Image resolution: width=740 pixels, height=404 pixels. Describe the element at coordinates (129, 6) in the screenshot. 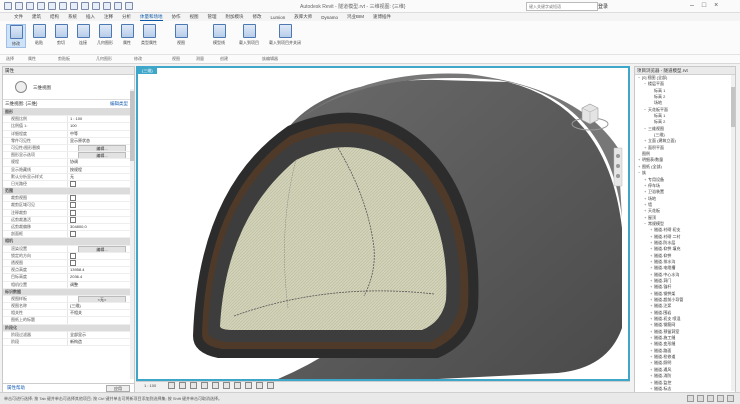

I see `close-windows-icon` at that location.